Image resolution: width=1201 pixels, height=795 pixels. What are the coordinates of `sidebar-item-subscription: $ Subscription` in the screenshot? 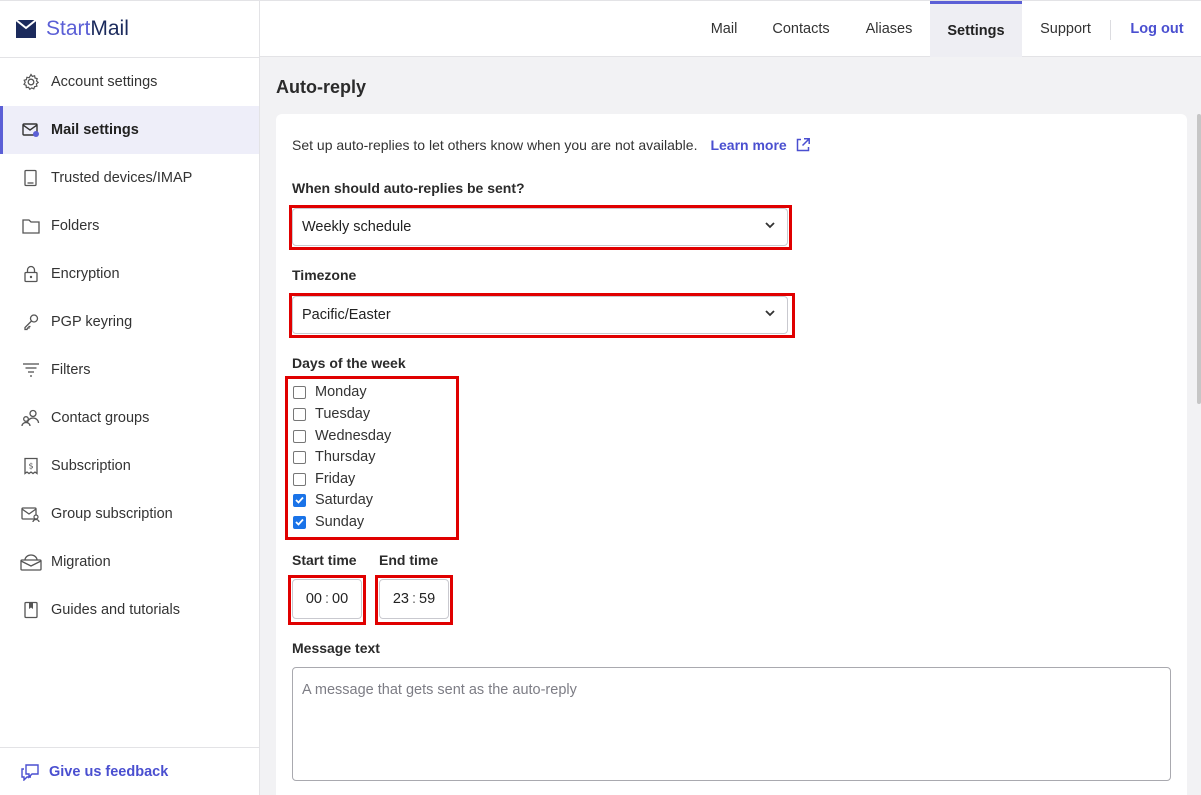 It's located at (129, 466).